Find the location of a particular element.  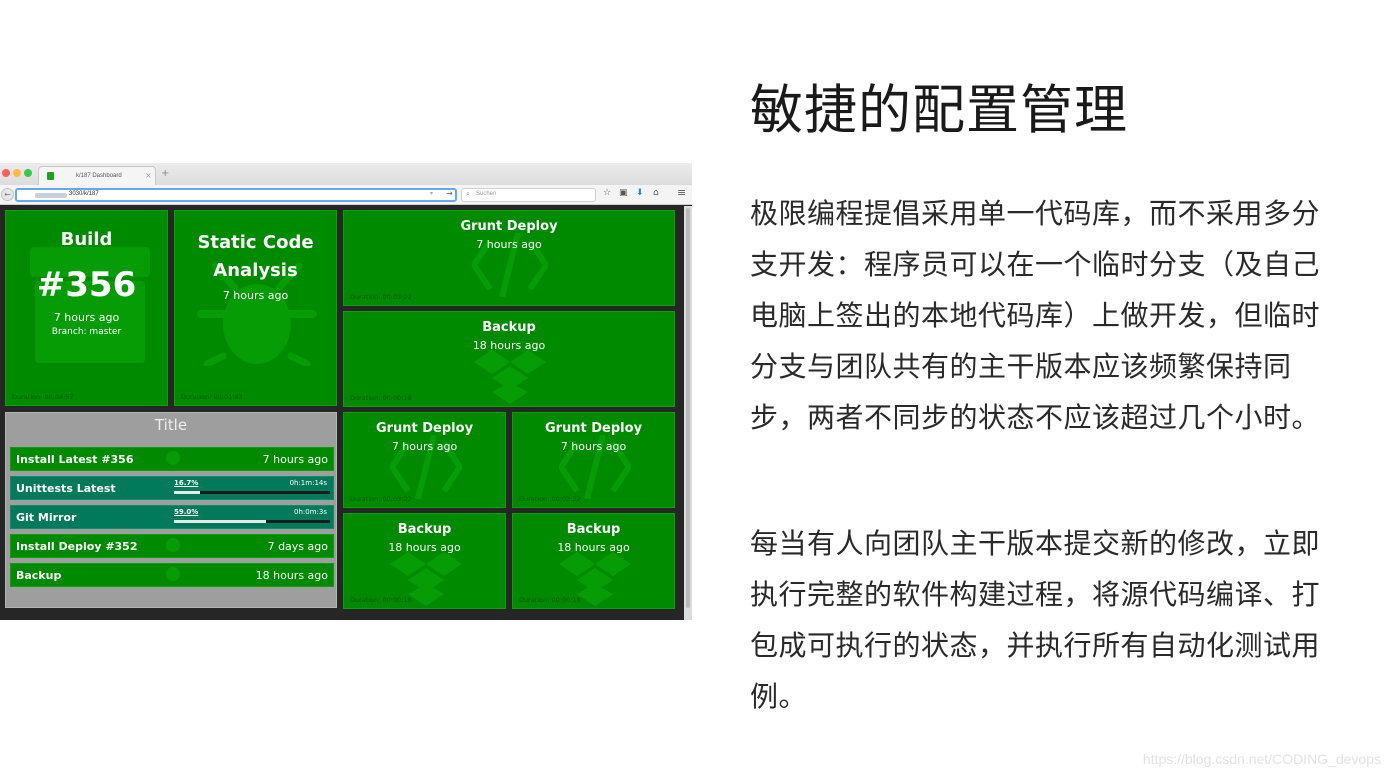

list-item: Backup 18 hours ago is located at coordinates (172, 575).